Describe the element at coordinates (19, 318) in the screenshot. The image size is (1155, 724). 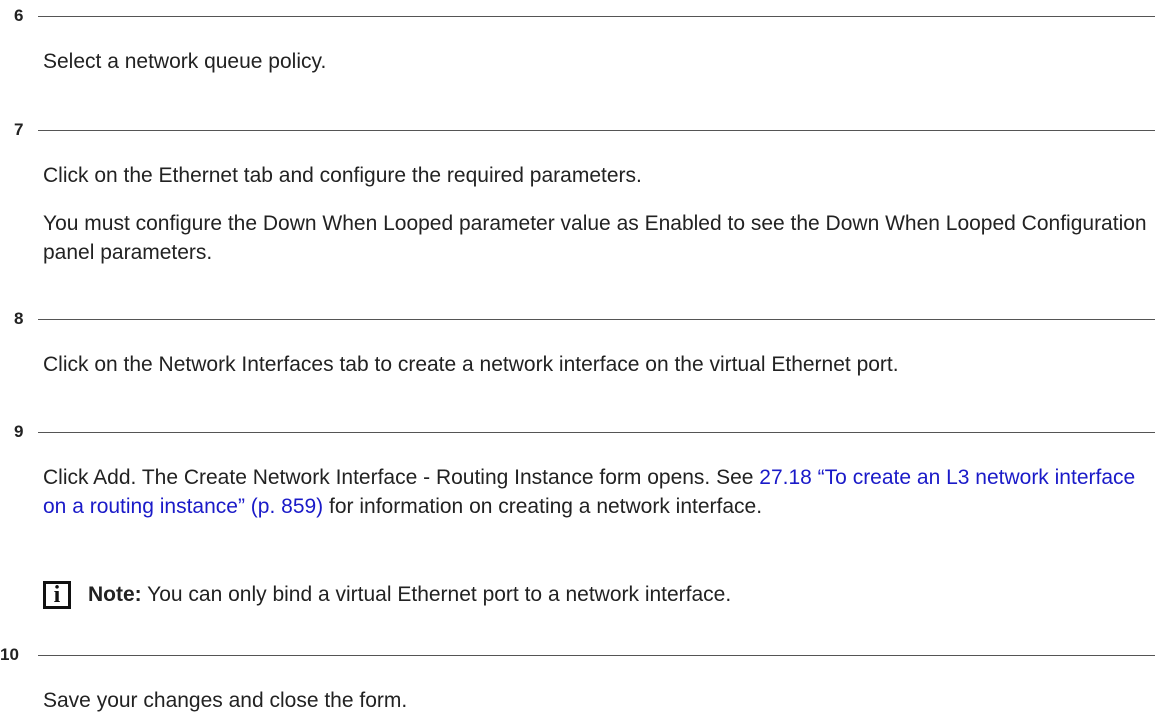
I see `step-number: 8` at that location.